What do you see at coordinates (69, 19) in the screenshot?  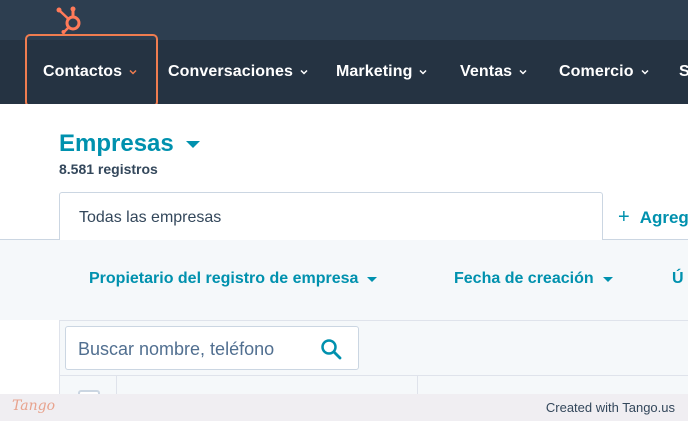 I see `hubspot-logo-icon` at bounding box center [69, 19].